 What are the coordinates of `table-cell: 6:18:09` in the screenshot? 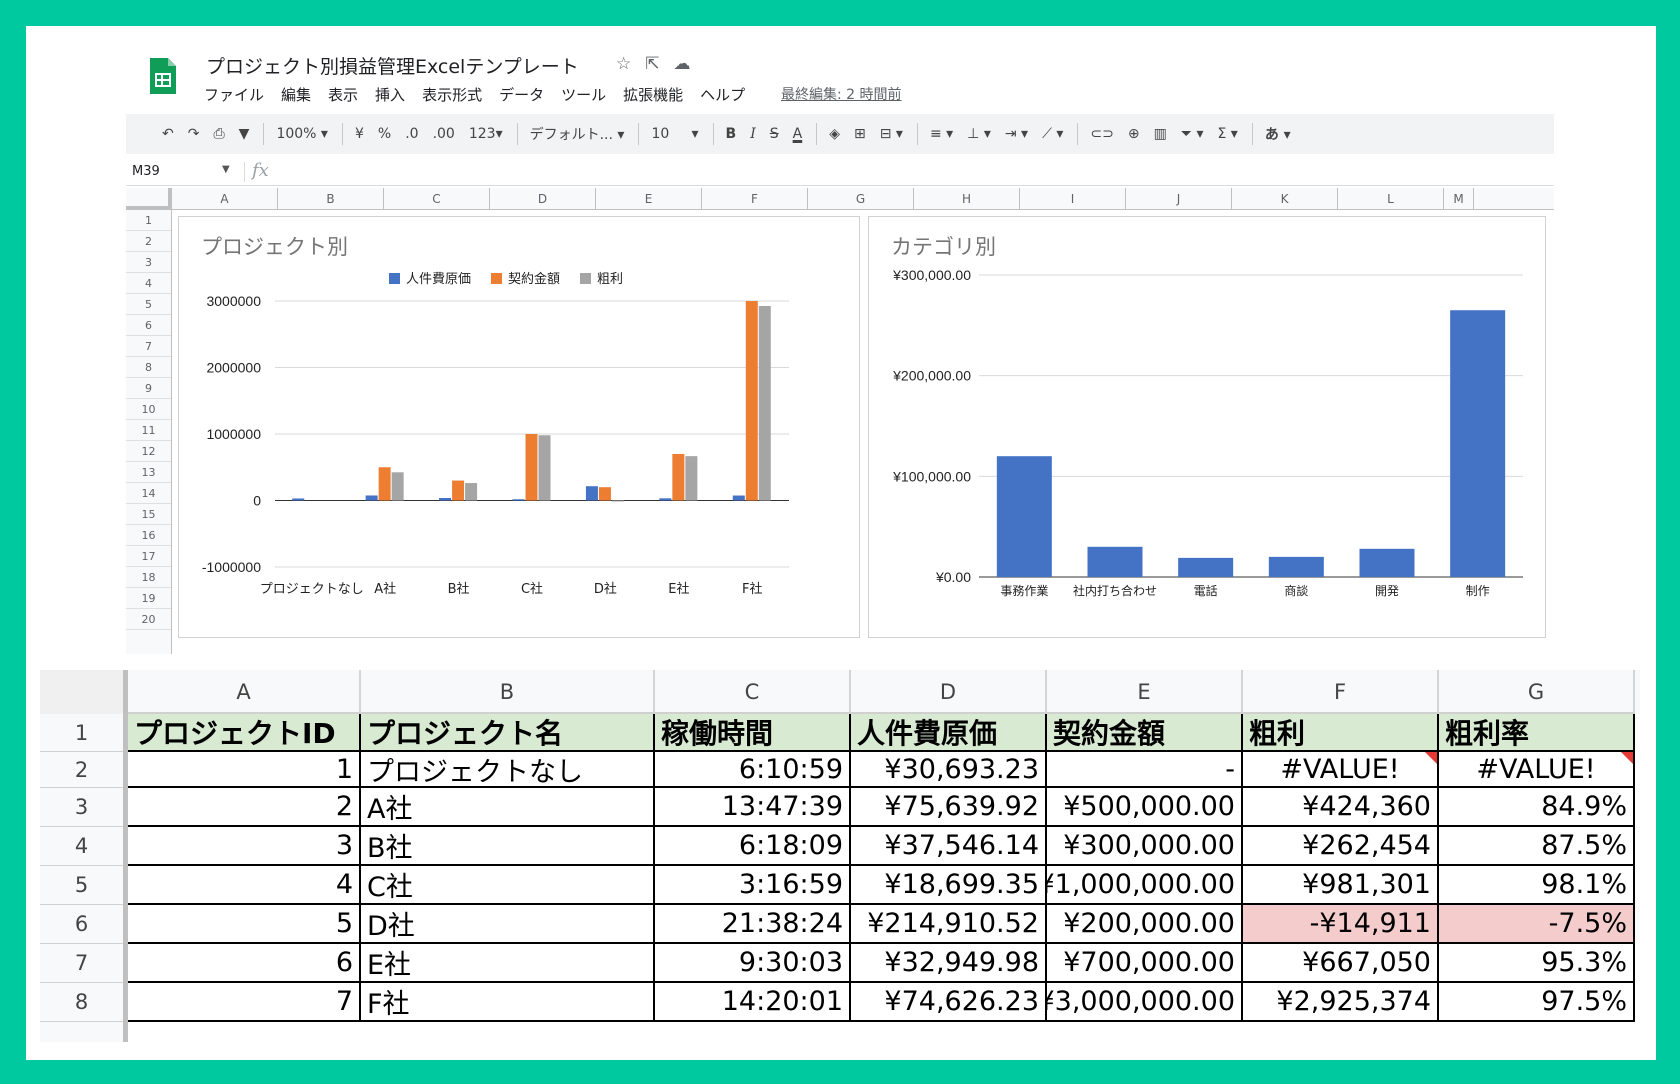 It's located at (753, 846).